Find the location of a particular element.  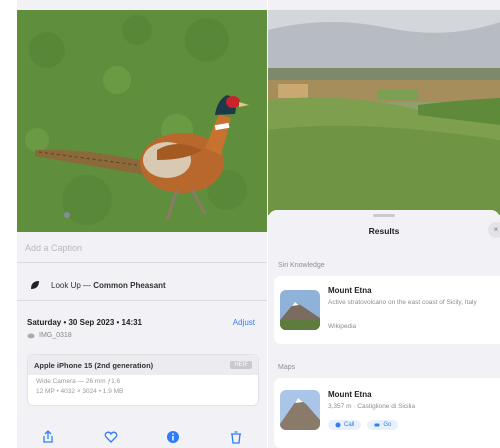

adjust-button: Adjust is located at coordinates (244, 322).